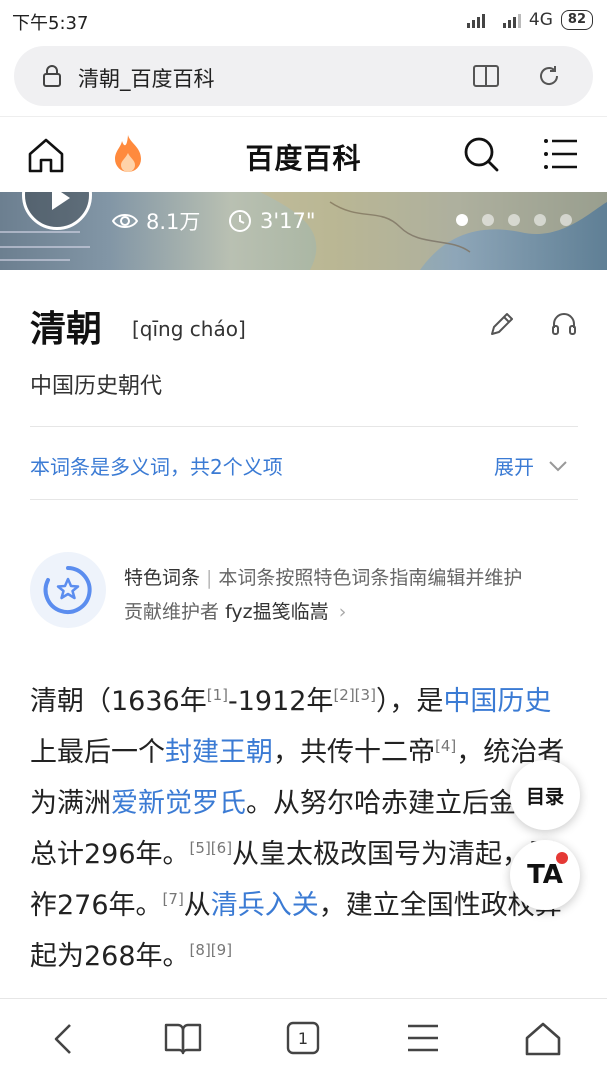 The height and width of the screenshot is (1080, 607). Describe the element at coordinates (240, 221) in the screenshot. I see `clock-icon` at that location.